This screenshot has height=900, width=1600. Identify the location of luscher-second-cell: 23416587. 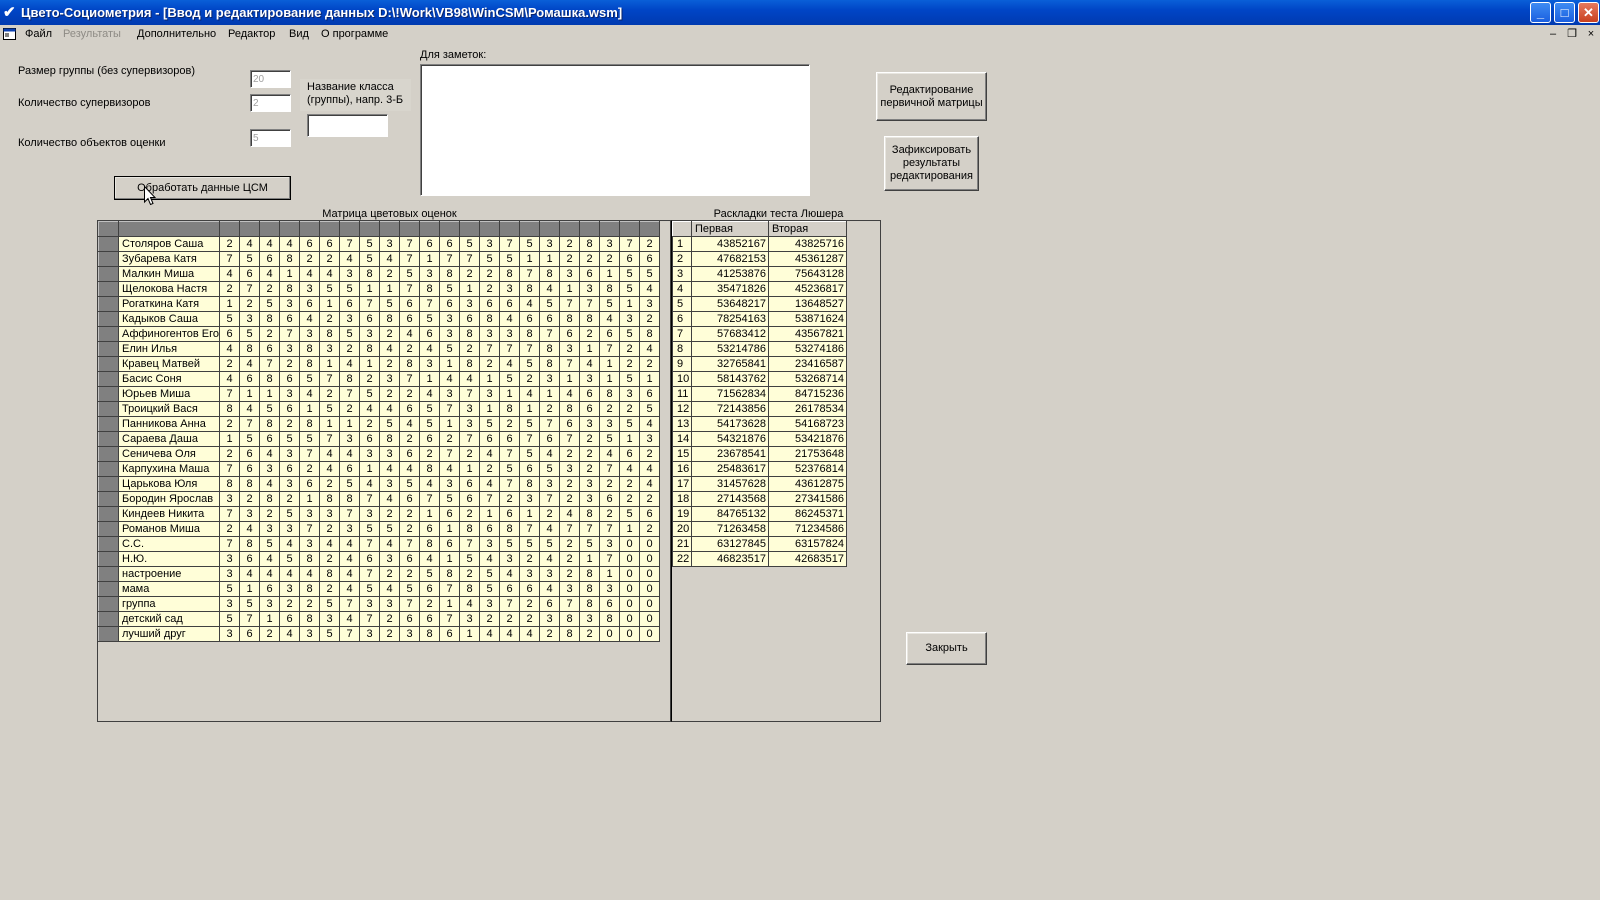
(807, 364).